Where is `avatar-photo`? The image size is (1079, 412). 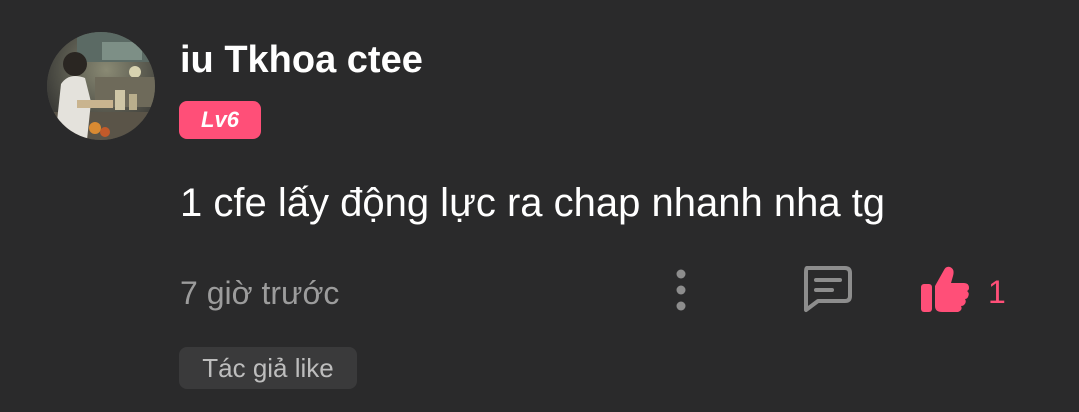 avatar-photo is located at coordinates (101, 86).